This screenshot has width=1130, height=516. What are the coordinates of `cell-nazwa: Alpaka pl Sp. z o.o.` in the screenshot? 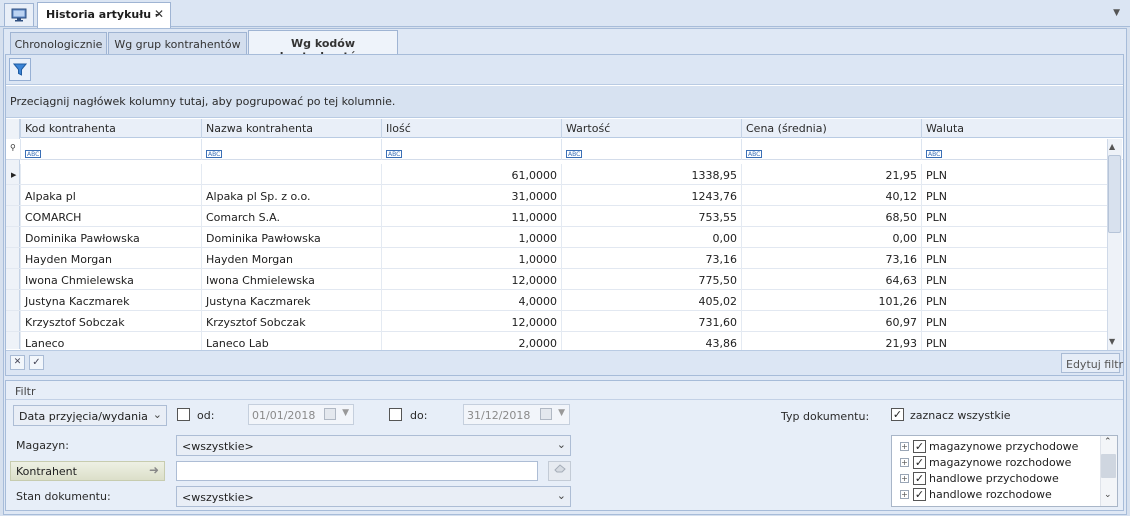 It's located at (291, 195).